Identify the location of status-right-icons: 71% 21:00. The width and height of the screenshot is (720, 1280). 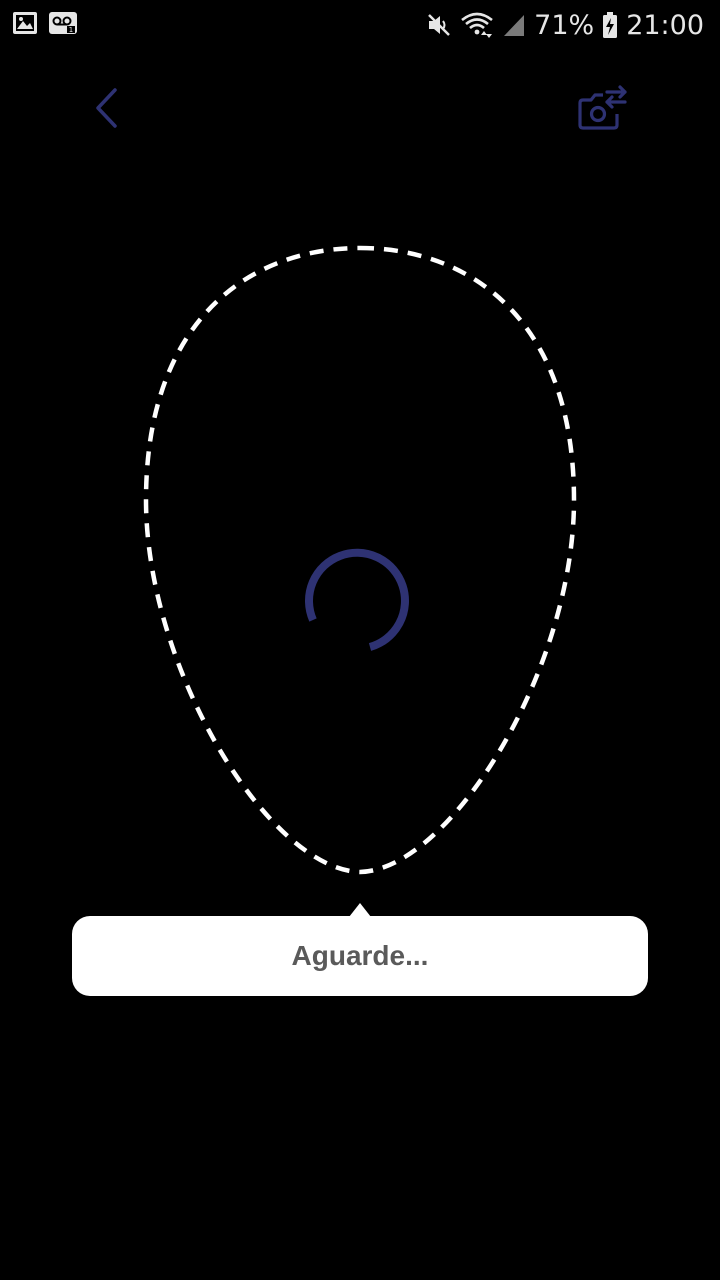
(565, 25).